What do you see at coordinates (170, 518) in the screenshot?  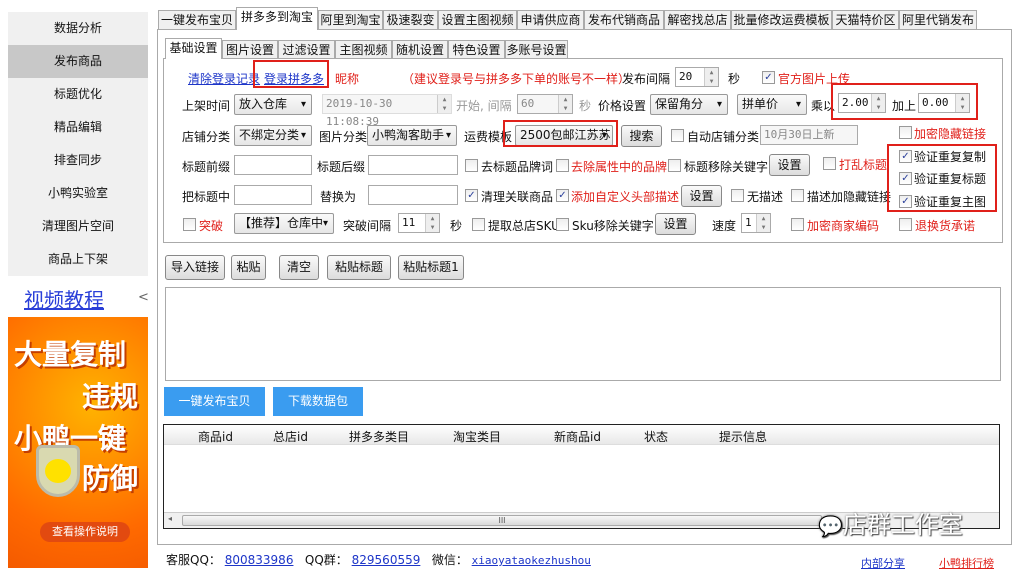 I see `scroll-left-icon: ◂` at bounding box center [170, 518].